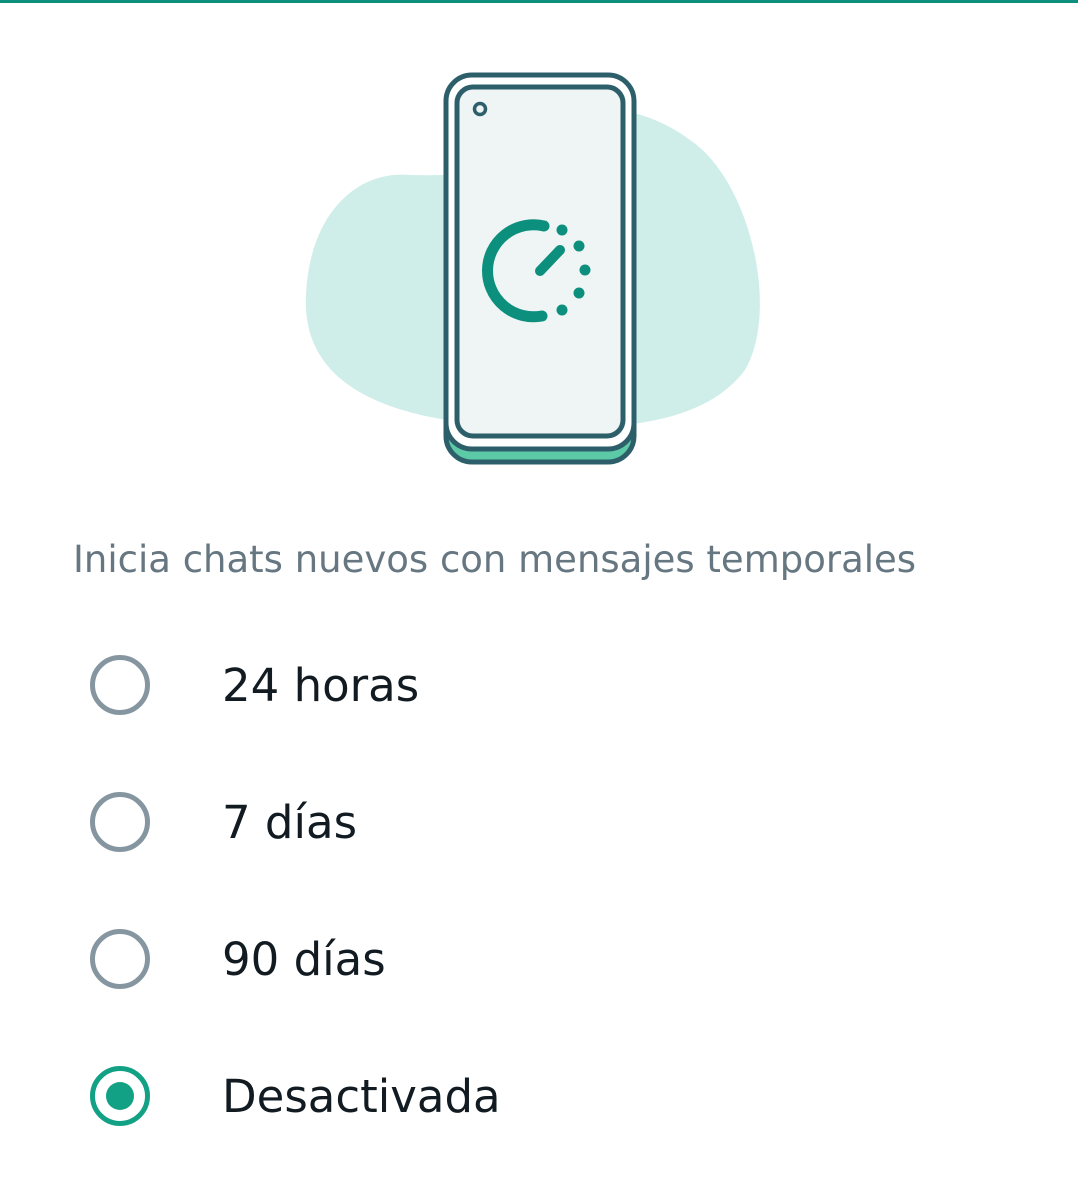  I want to click on option-label: 90 días, so click(304, 959).